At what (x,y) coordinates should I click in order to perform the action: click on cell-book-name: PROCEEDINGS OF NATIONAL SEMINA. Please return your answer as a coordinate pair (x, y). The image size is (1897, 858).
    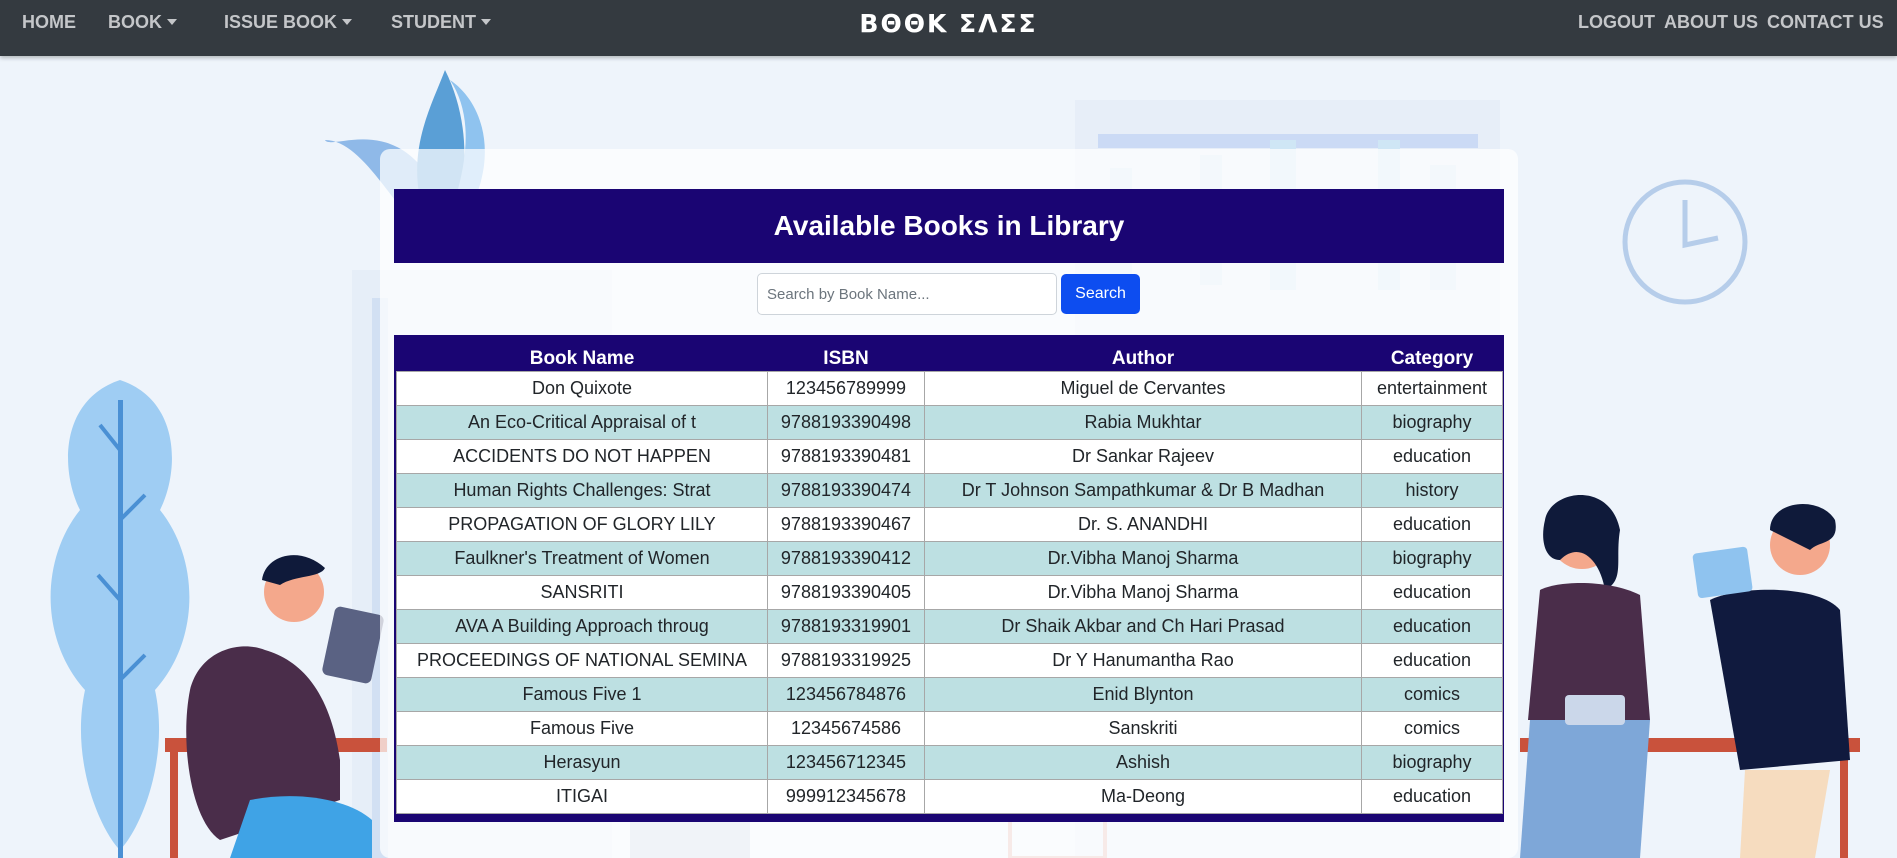
    Looking at the image, I should click on (582, 660).